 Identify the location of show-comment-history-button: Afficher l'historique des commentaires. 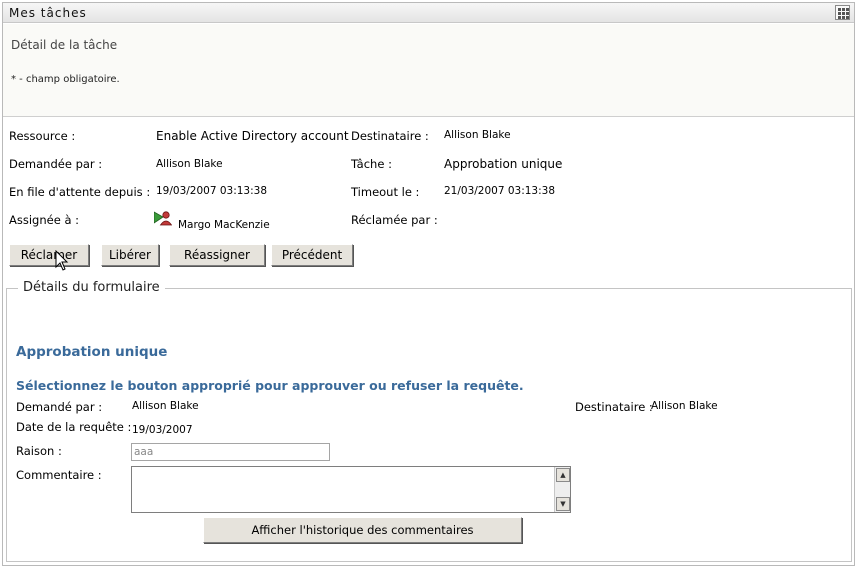
(362, 530).